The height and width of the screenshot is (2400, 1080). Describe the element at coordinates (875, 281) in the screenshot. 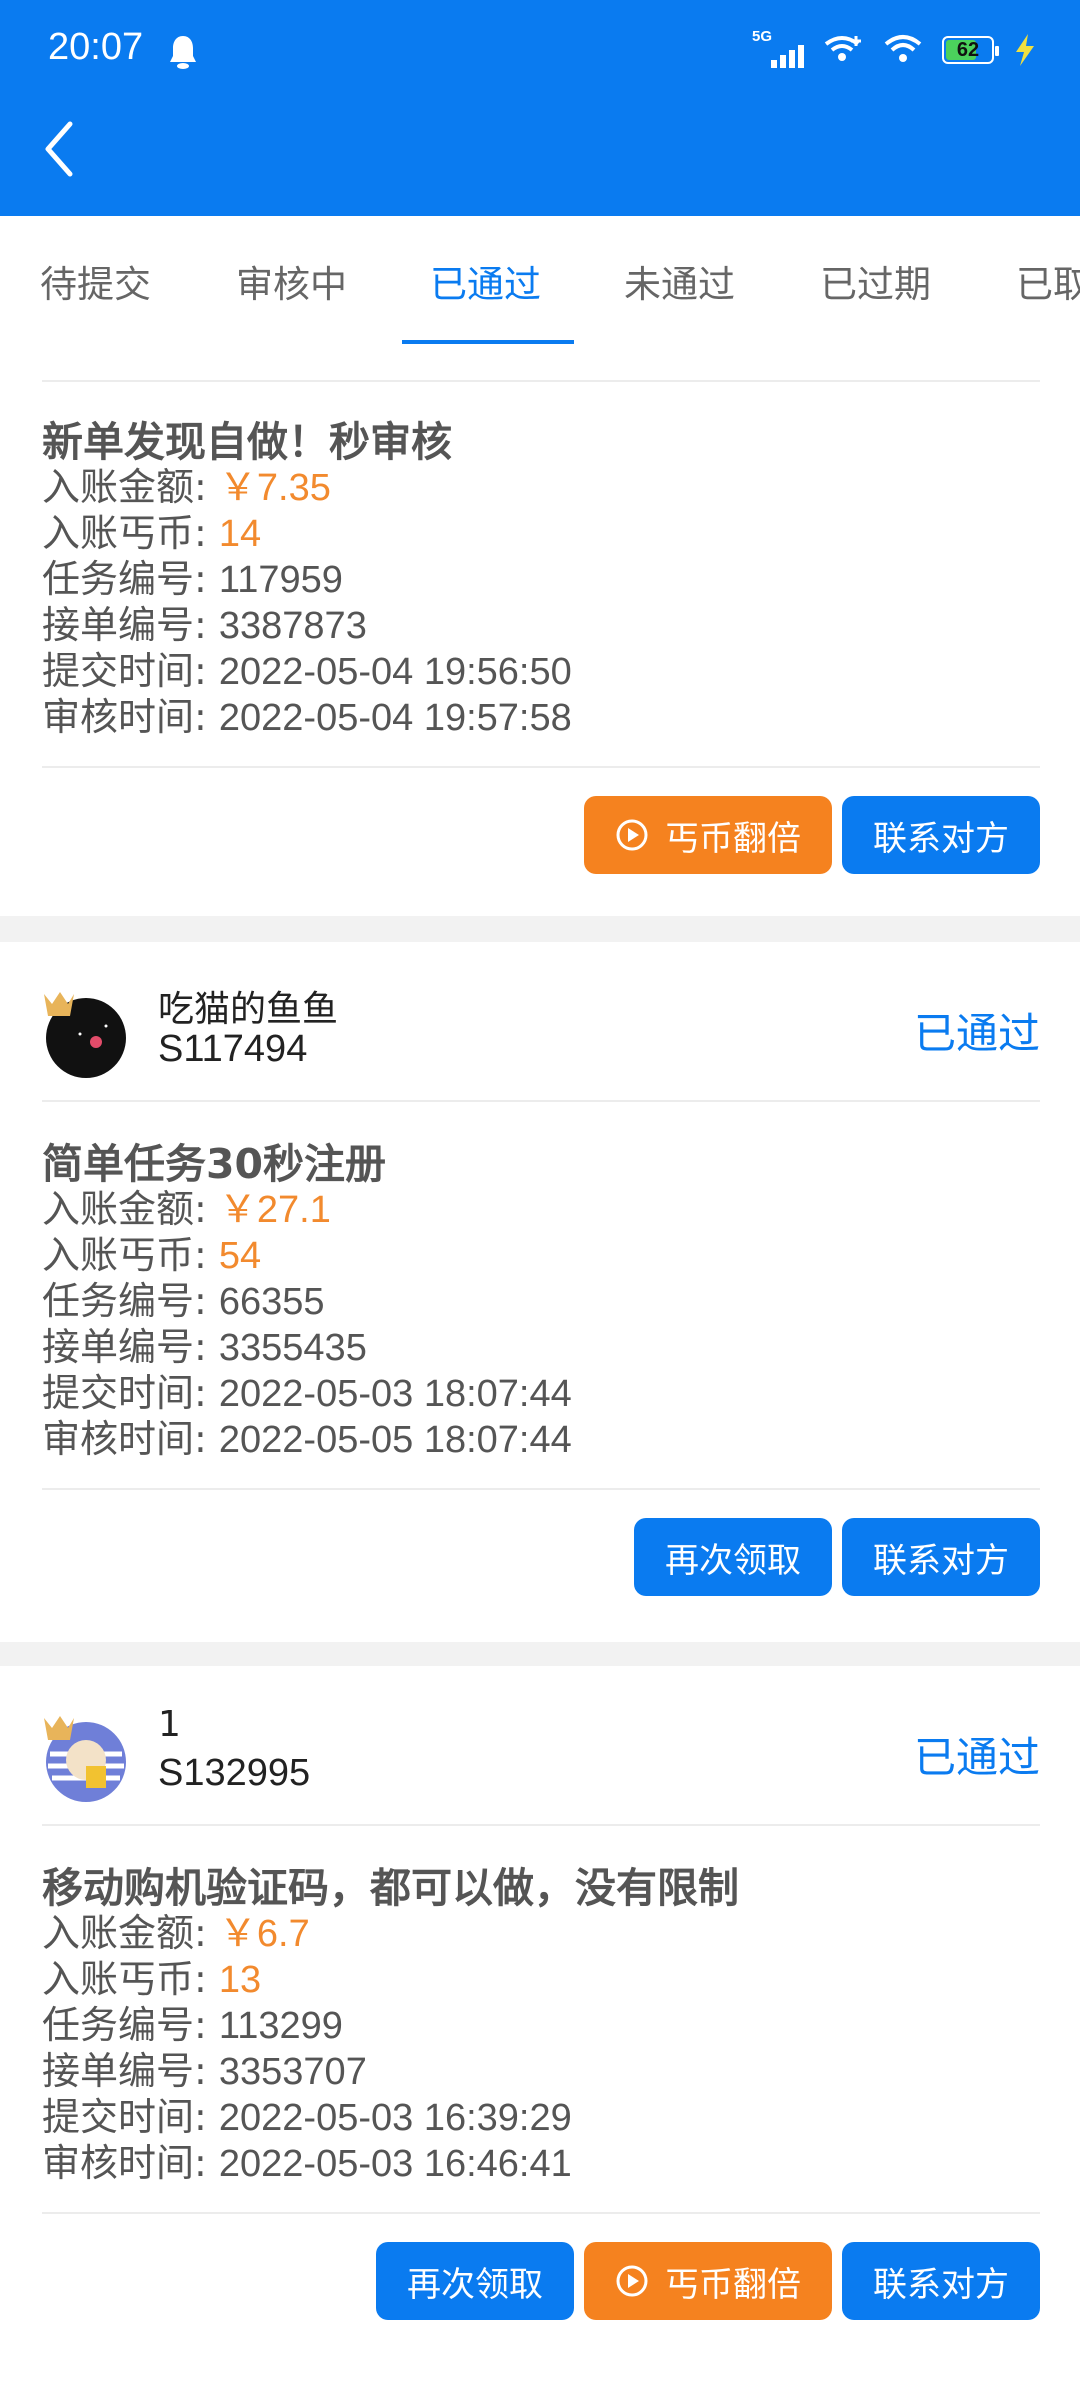

I see `tab-expired: 已过期` at that location.